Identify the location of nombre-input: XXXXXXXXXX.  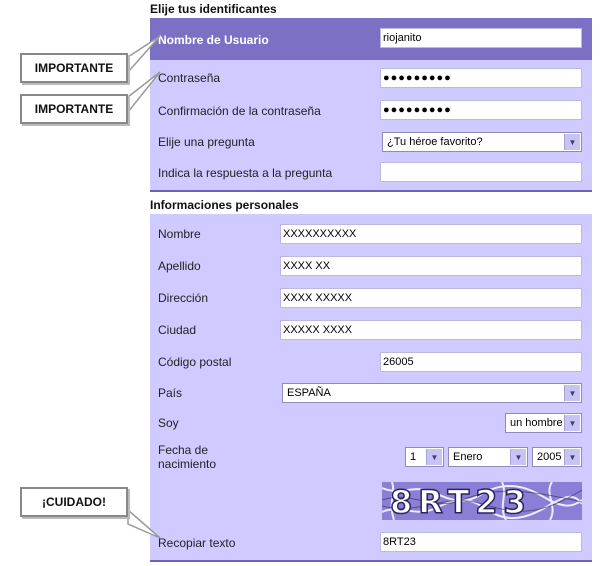
(431, 234).